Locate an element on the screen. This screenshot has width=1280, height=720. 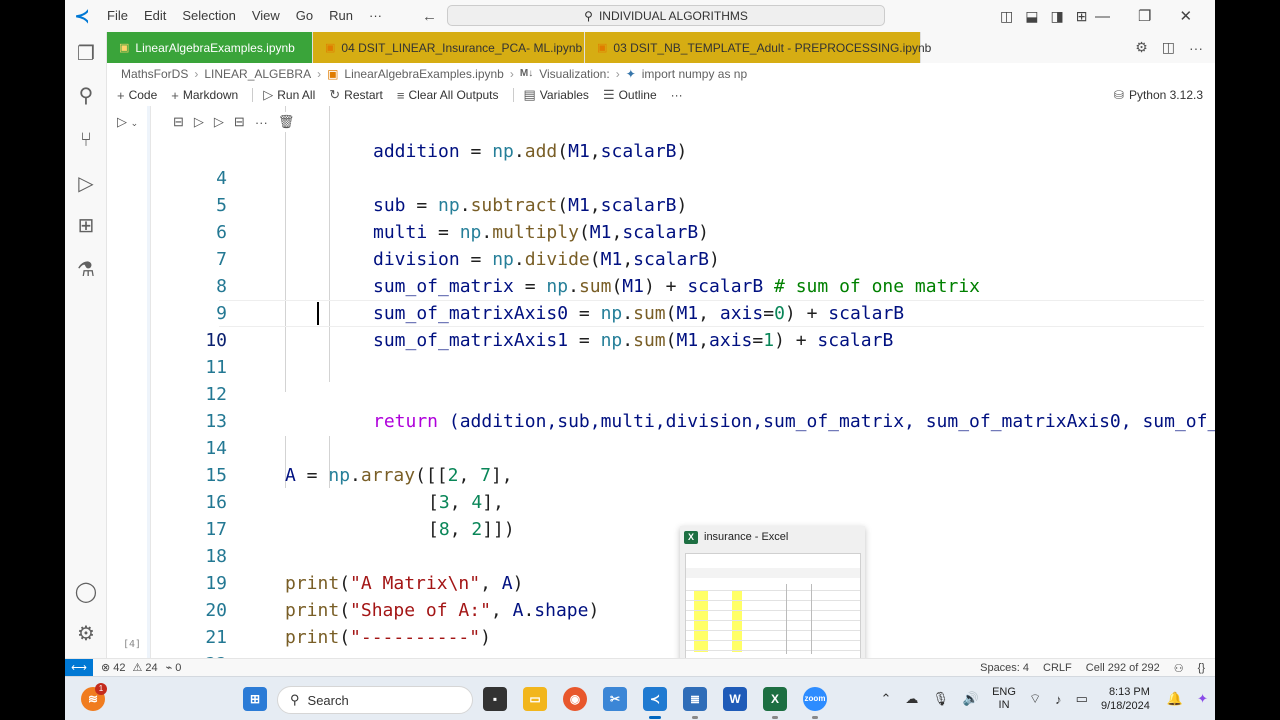
outline-button: ☰ Outline is located at coordinates (630, 95).